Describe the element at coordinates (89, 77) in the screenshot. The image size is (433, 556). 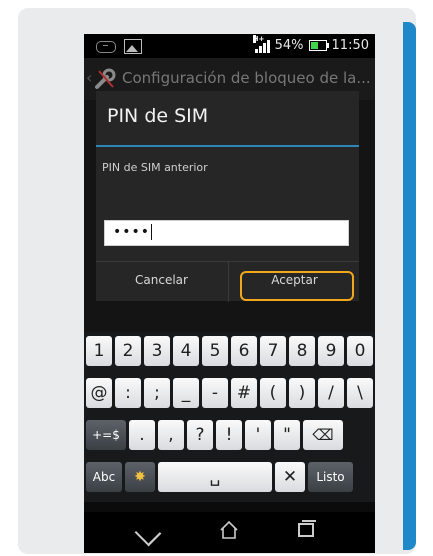
I see `back-icon: ‹` at that location.